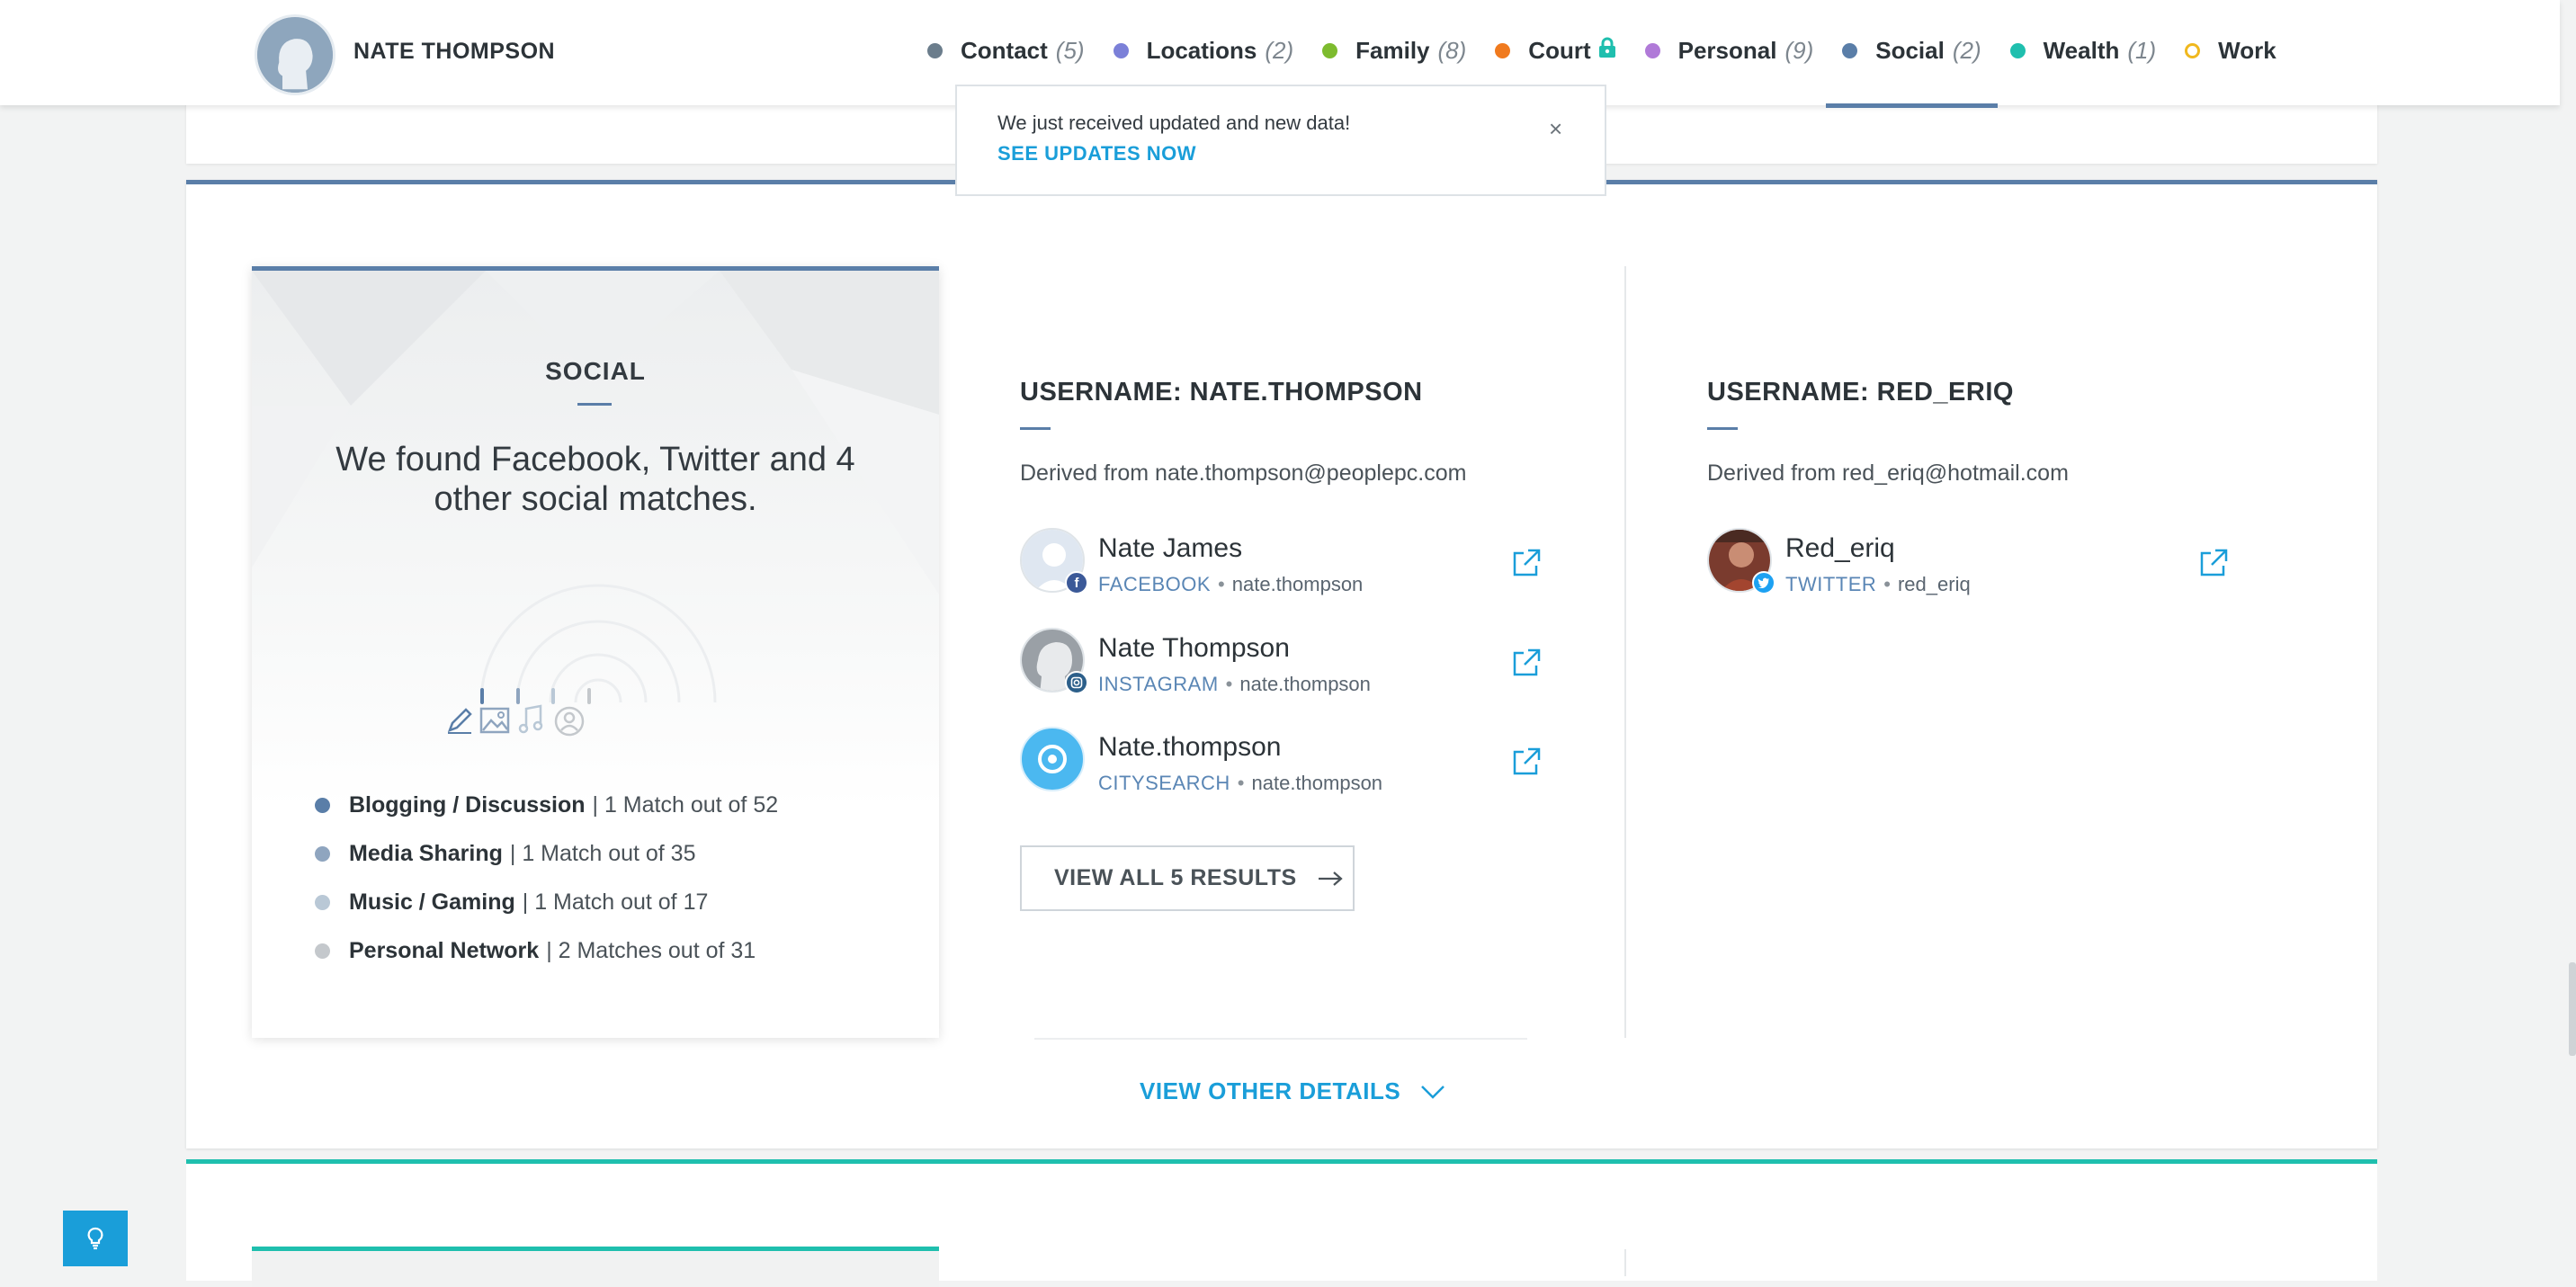 This screenshot has height=1287, width=2576. I want to click on view-other-details-button: VIEW OTHER DETAILS, so click(1292, 1091).